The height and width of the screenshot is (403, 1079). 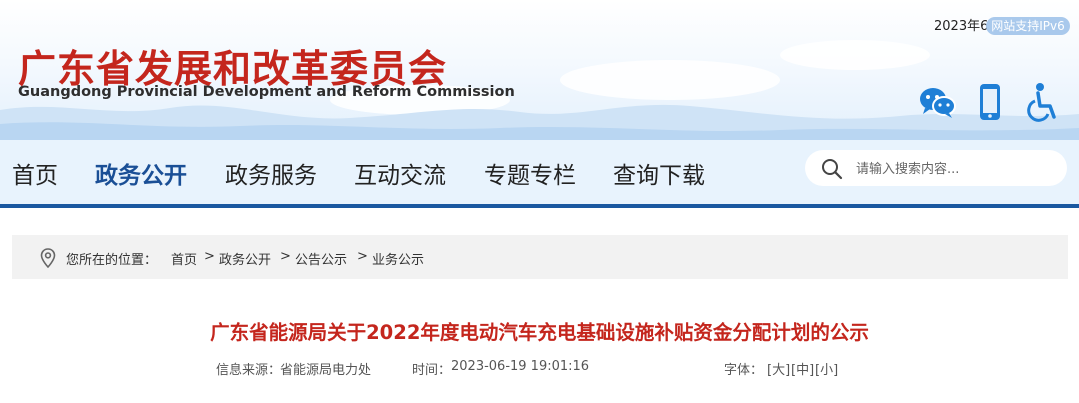 I want to click on nav-item-government-services: 政务服务, so click(x=271, y=173).